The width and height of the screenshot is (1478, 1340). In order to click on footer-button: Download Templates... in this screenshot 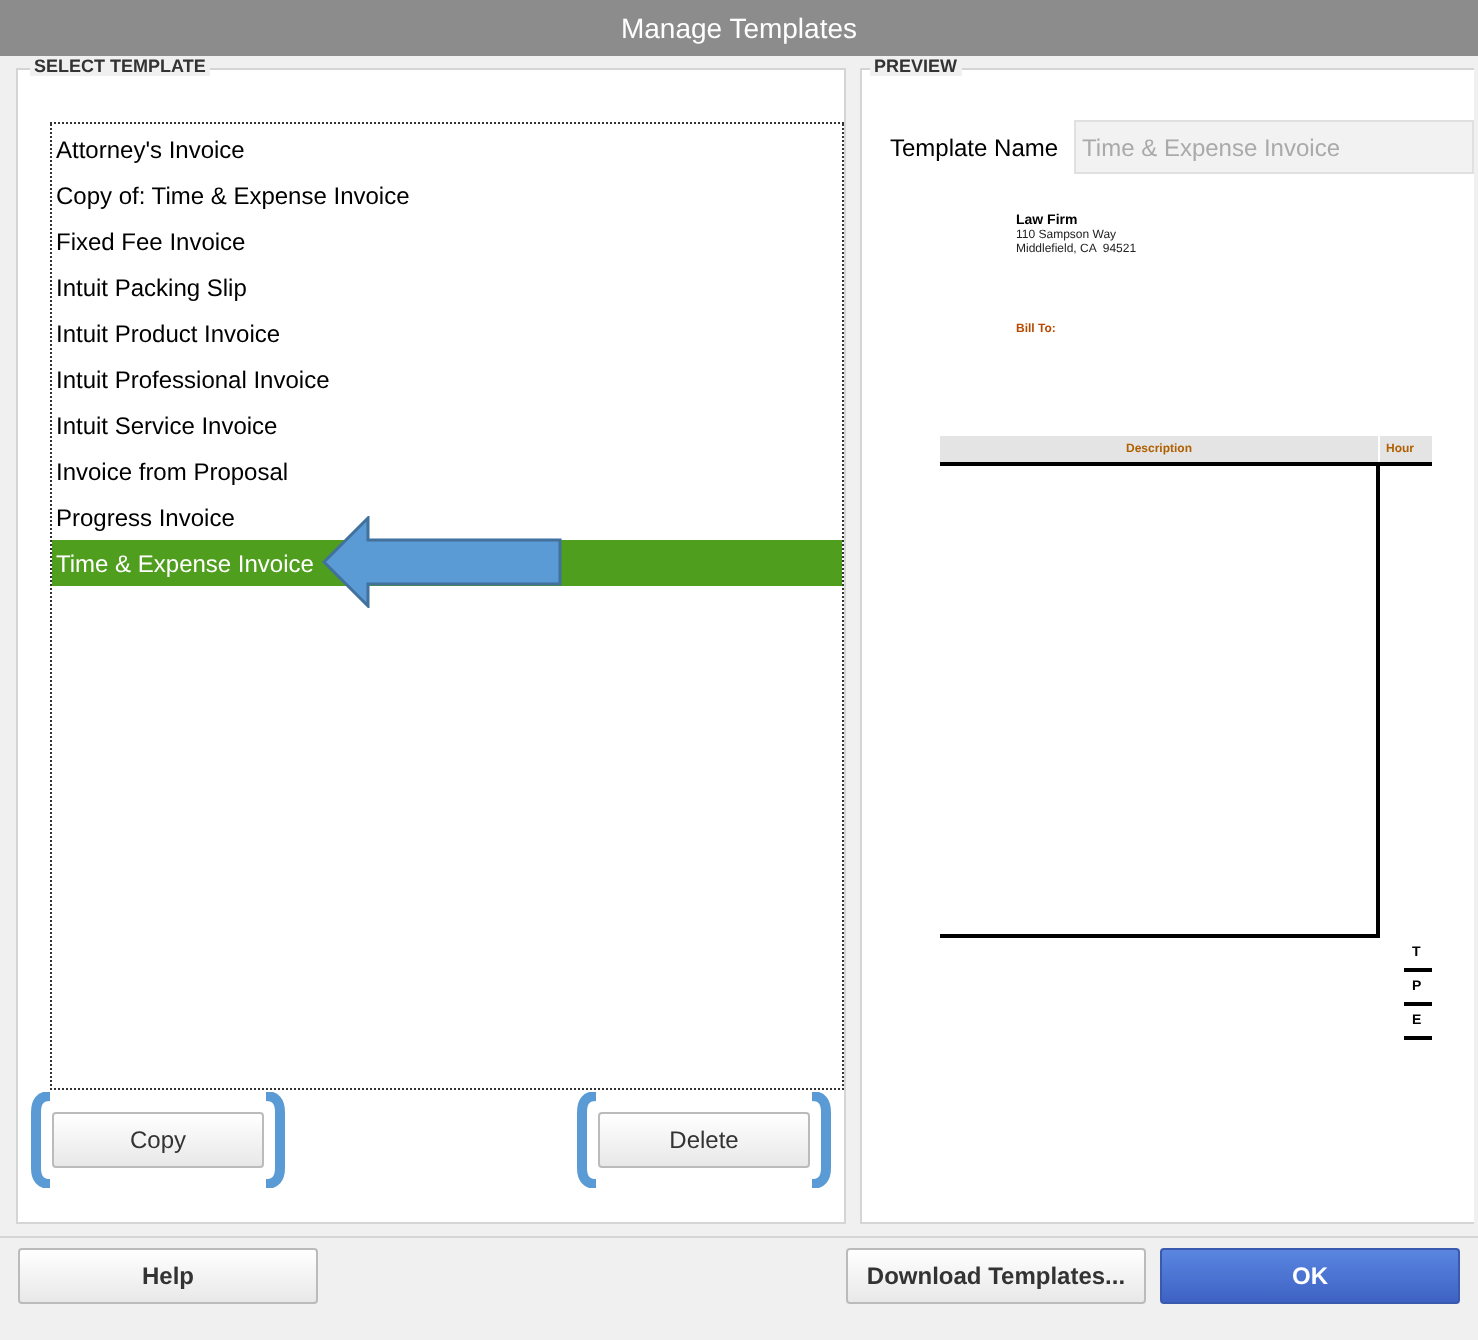, I will do `click(996, 1276)`.